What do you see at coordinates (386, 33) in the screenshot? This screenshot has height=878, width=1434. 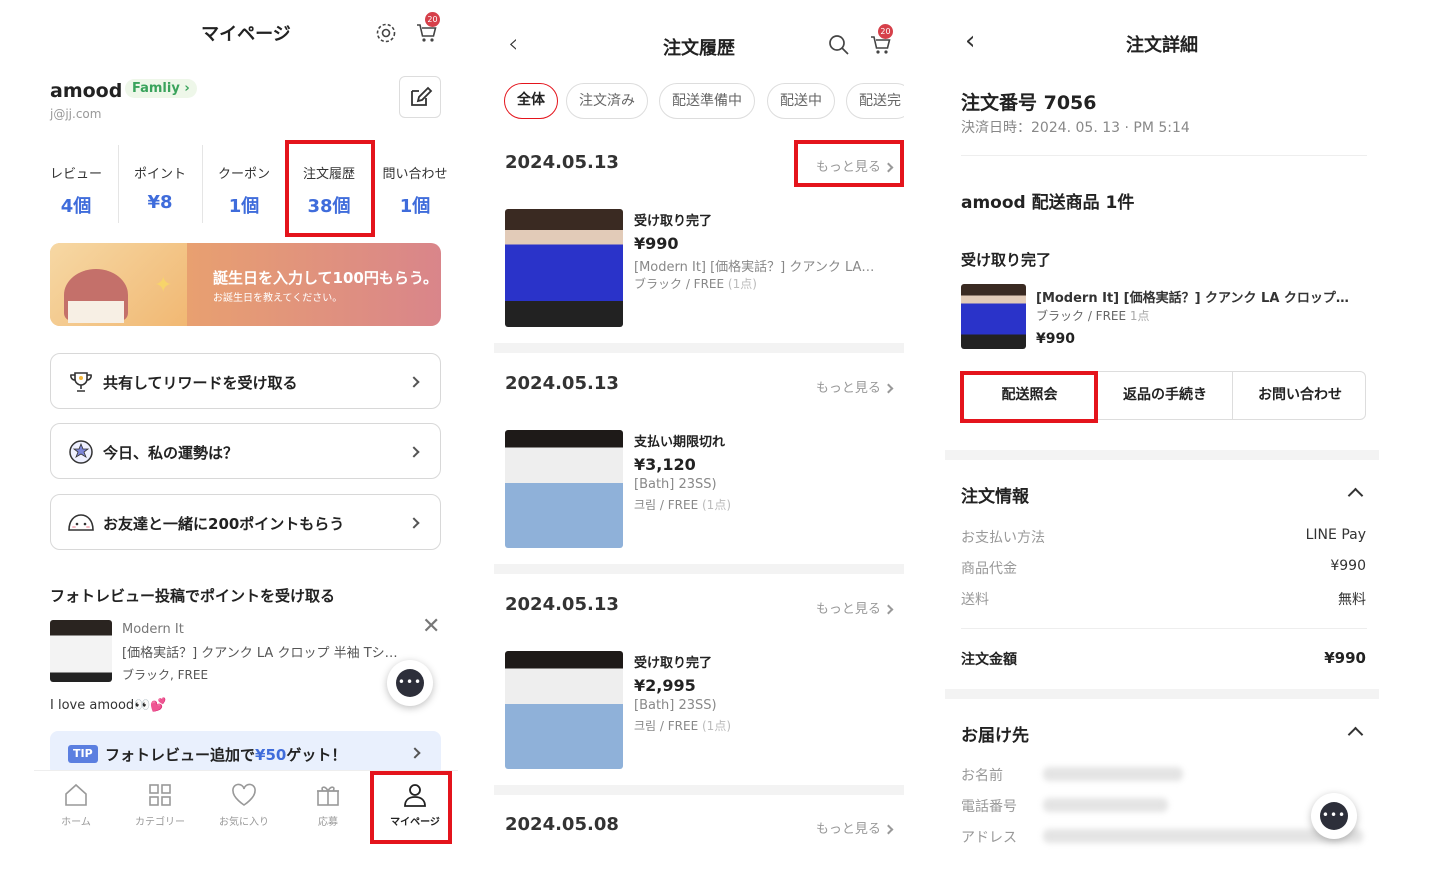 I see `gear-icon` at bounding box center [386, 33].